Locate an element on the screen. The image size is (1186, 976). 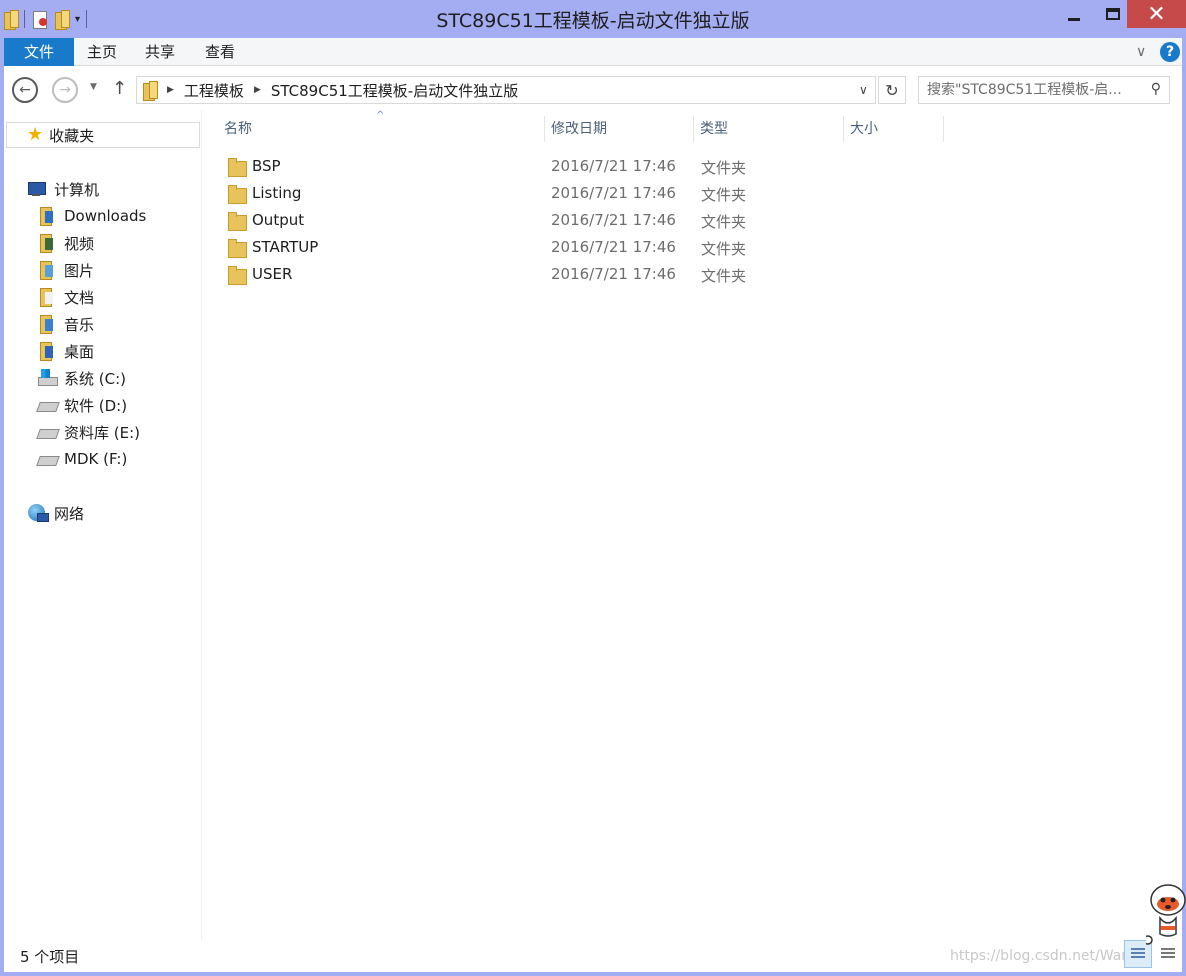
nav-item-label: 资料库 (E:) is located at coordinates (102, 432).